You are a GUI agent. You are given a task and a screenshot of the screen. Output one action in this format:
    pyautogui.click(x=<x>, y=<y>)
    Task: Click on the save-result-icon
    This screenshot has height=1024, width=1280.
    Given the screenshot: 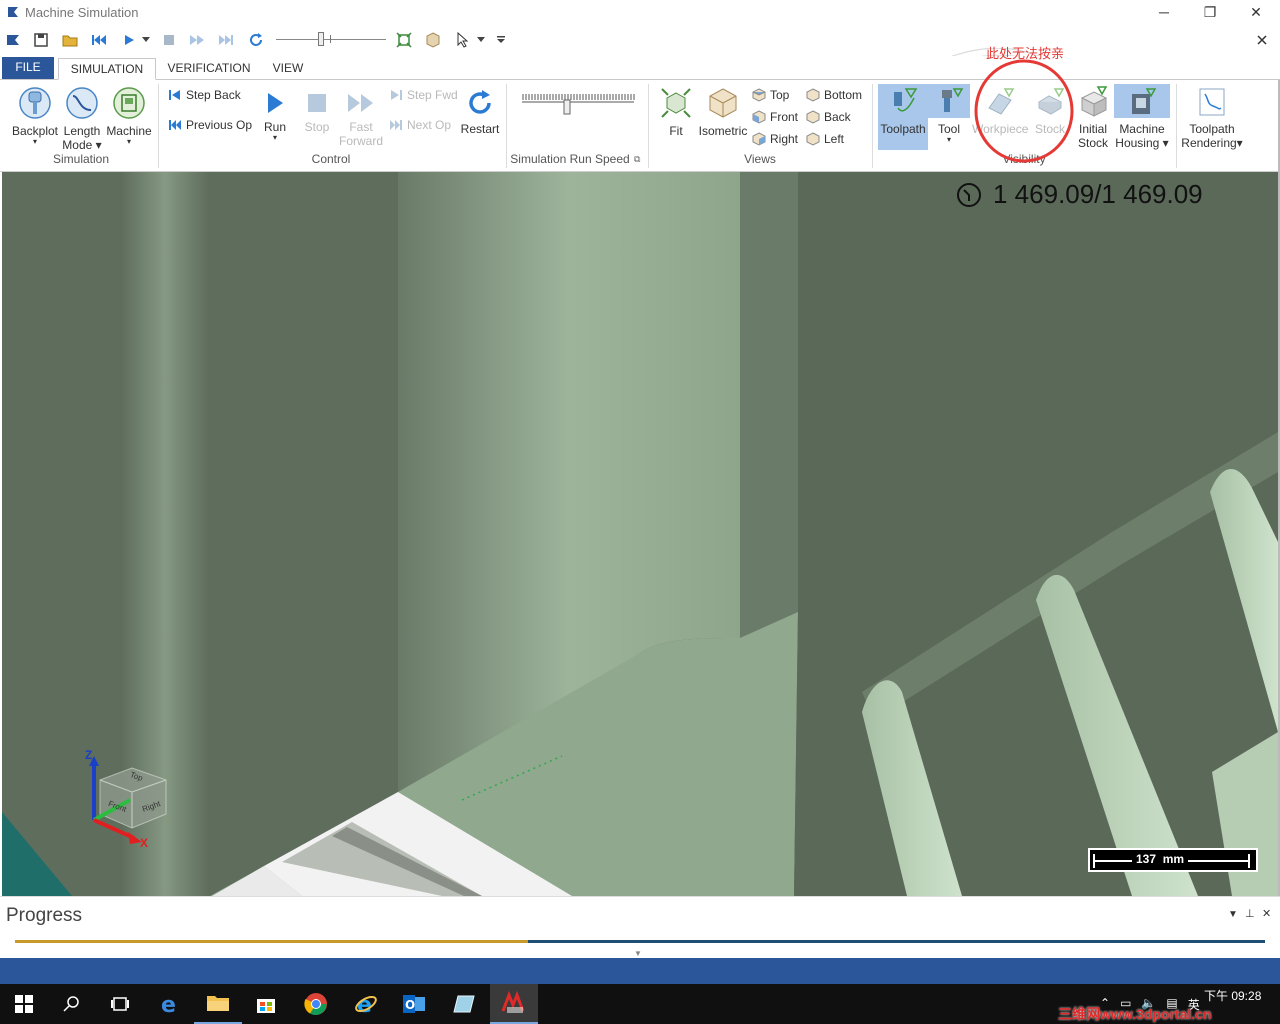 What is the action you would take?
    pyautogui.click(x=41, y=40)
    